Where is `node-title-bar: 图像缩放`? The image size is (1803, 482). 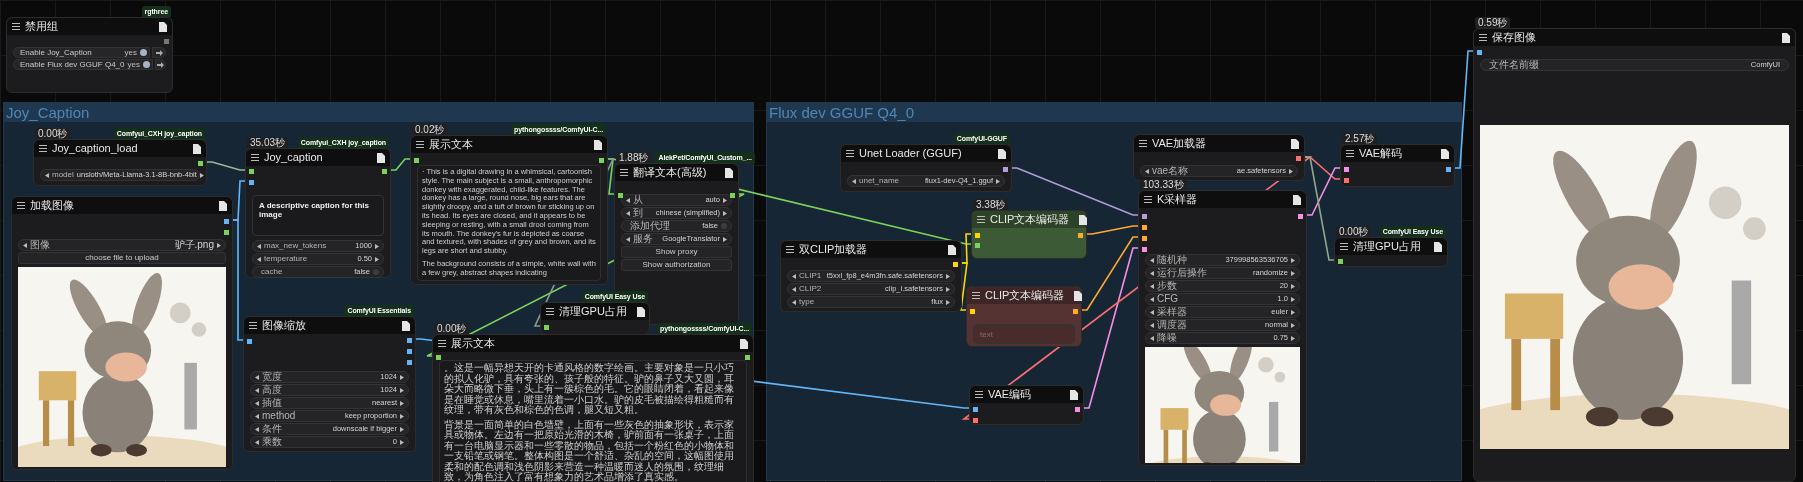 node-title-bar: 图像缩放 is located at coordinates (329, 325).